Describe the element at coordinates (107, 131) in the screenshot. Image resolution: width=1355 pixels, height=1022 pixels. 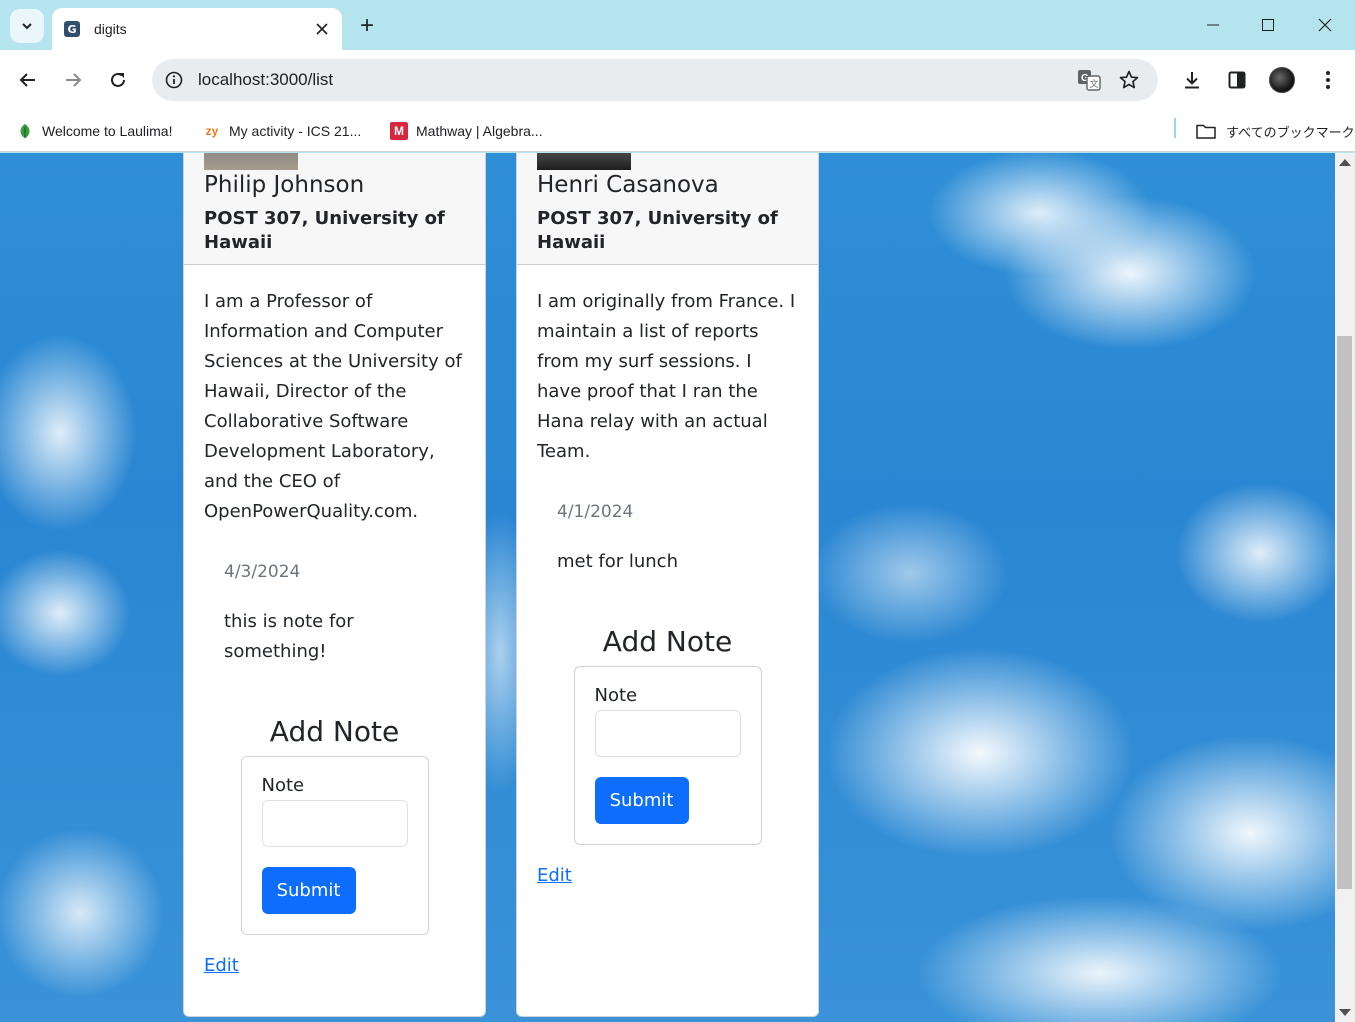
I see `bookmark-label: Welcome to Laulima!` at that location.